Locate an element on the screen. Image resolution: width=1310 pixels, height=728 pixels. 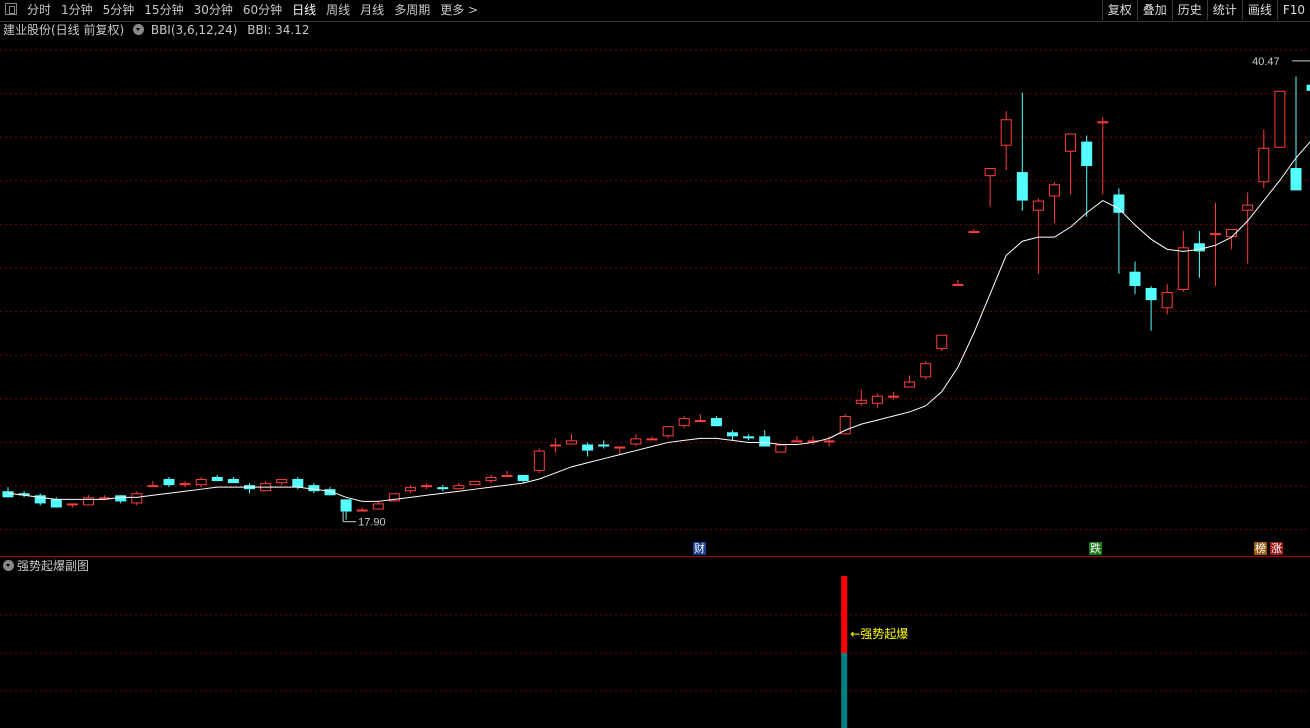
stock-label: 建业股份(日线 前复权) is located at coordinates (64, 30).